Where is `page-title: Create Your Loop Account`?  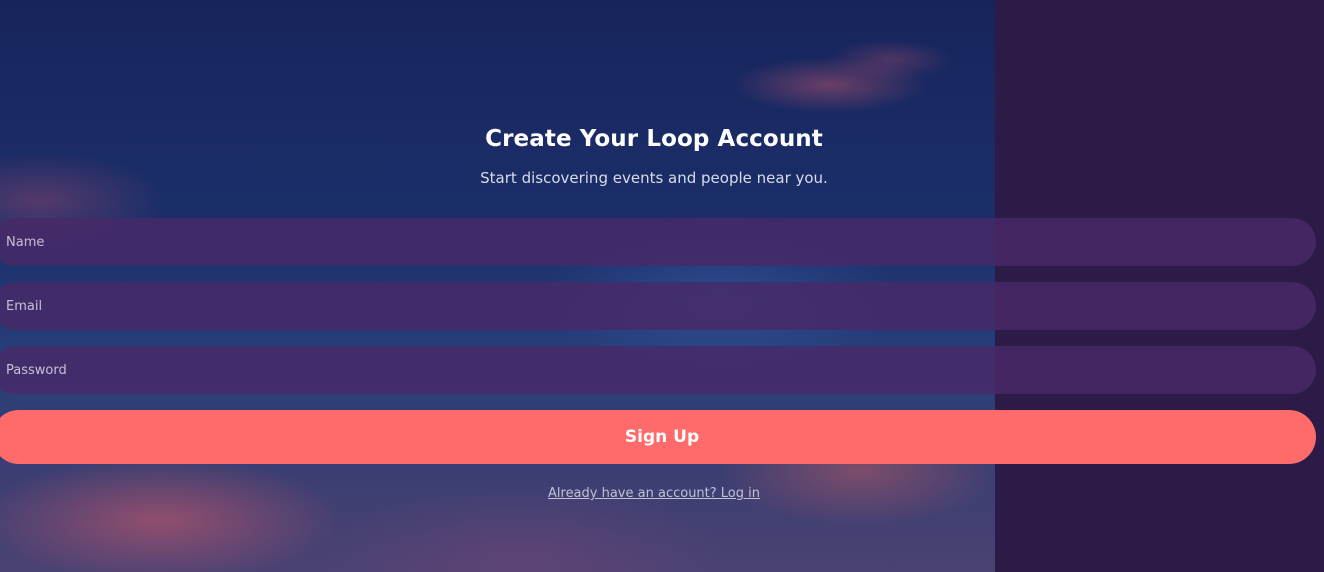
page-title: Create Your Loop Account is located at coordinates (654, 139).